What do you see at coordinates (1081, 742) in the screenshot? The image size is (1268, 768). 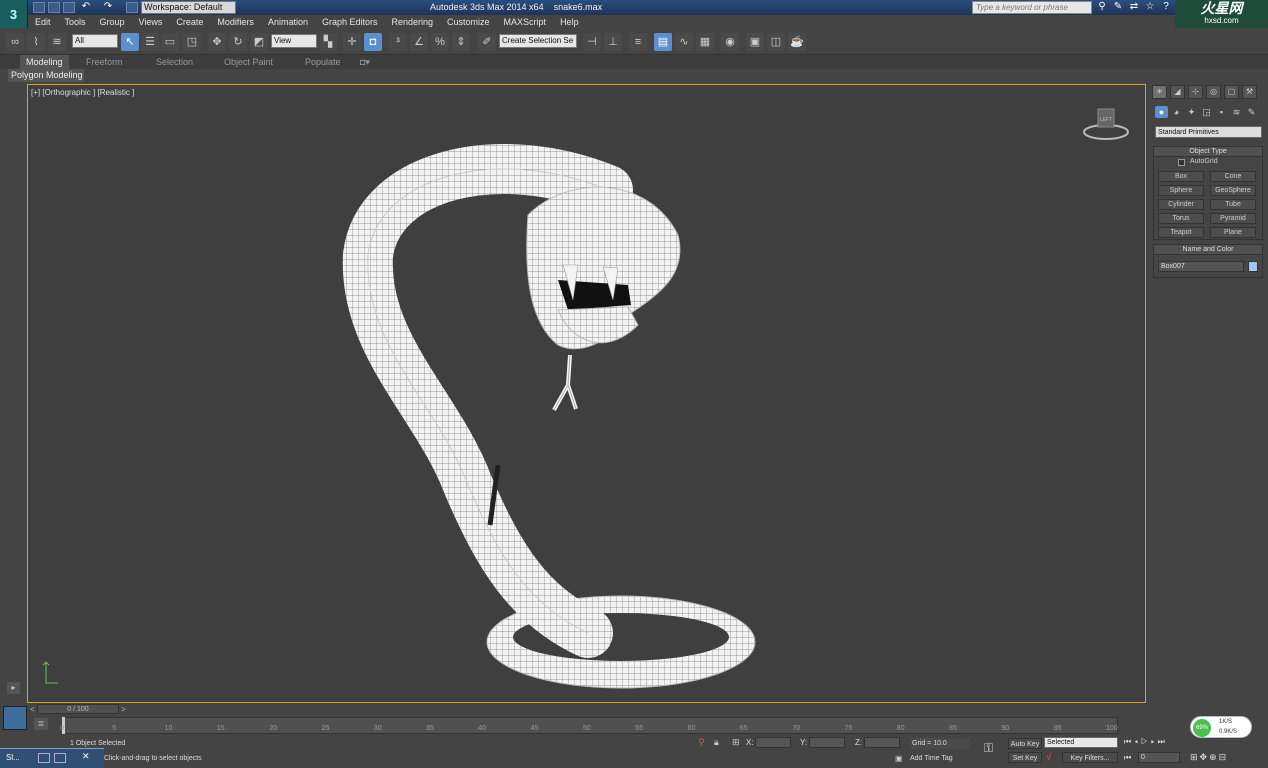 I see `key-mode-dropdown: Selected` at bounding box center [1081, 742].